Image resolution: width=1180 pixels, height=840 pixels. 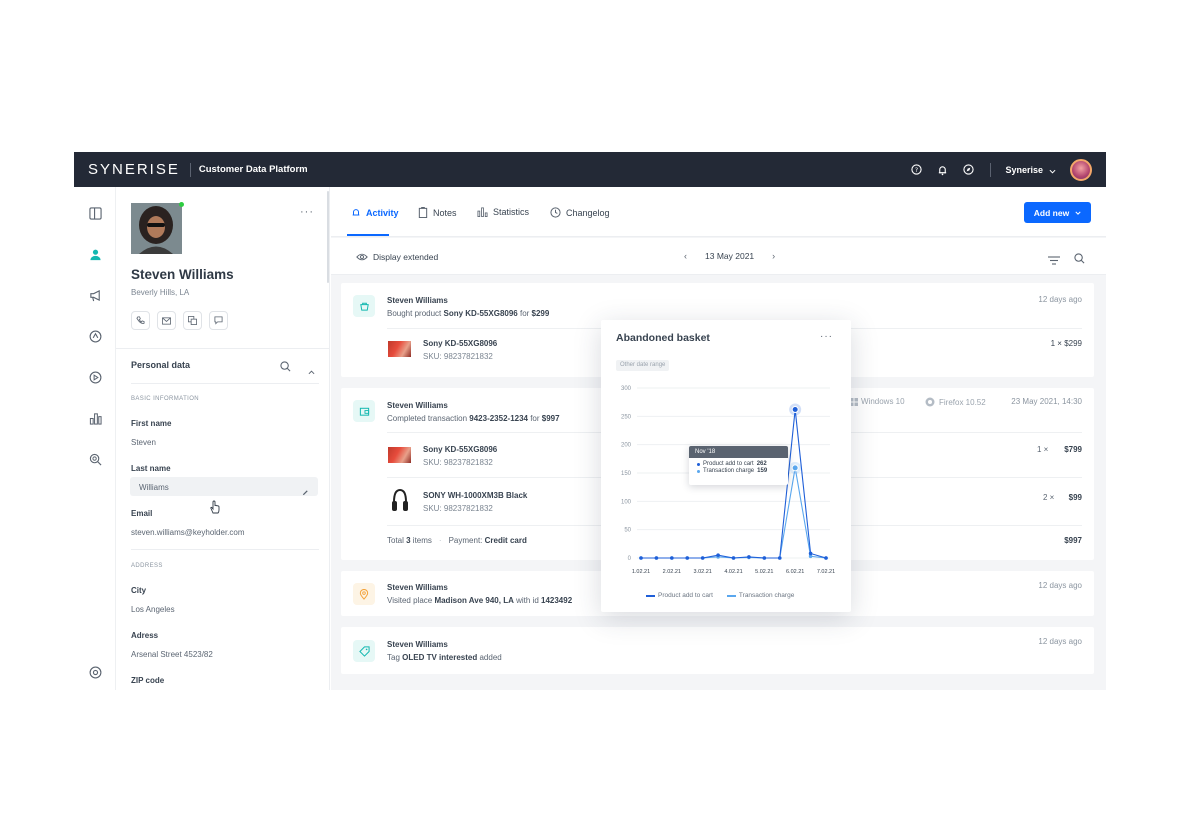 I want to click on x-tick-label: 7.02.21, so click(x=826, y=572).